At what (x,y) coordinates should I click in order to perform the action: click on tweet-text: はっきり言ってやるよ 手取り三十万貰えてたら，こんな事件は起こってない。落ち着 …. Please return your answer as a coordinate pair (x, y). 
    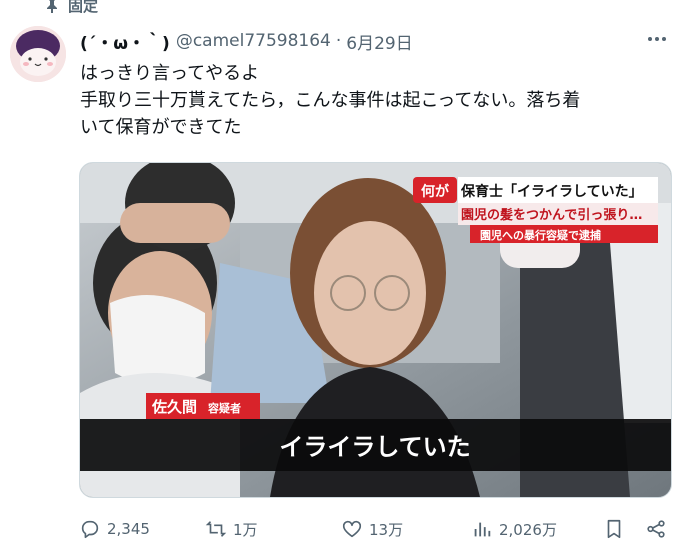
    Looking at the image, I should click on (375, 100).